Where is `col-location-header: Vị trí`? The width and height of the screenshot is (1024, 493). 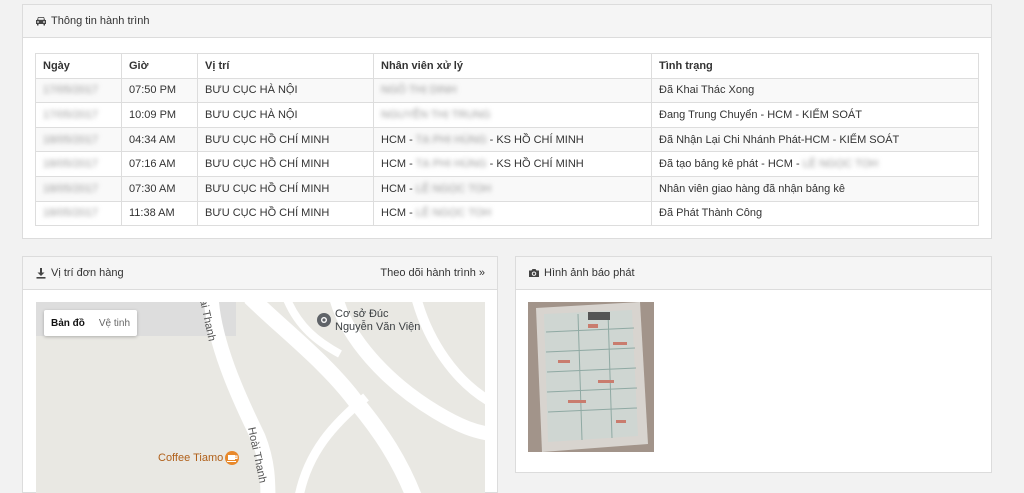 col-location-header: Vị trí is located at coordinates (285, 66).